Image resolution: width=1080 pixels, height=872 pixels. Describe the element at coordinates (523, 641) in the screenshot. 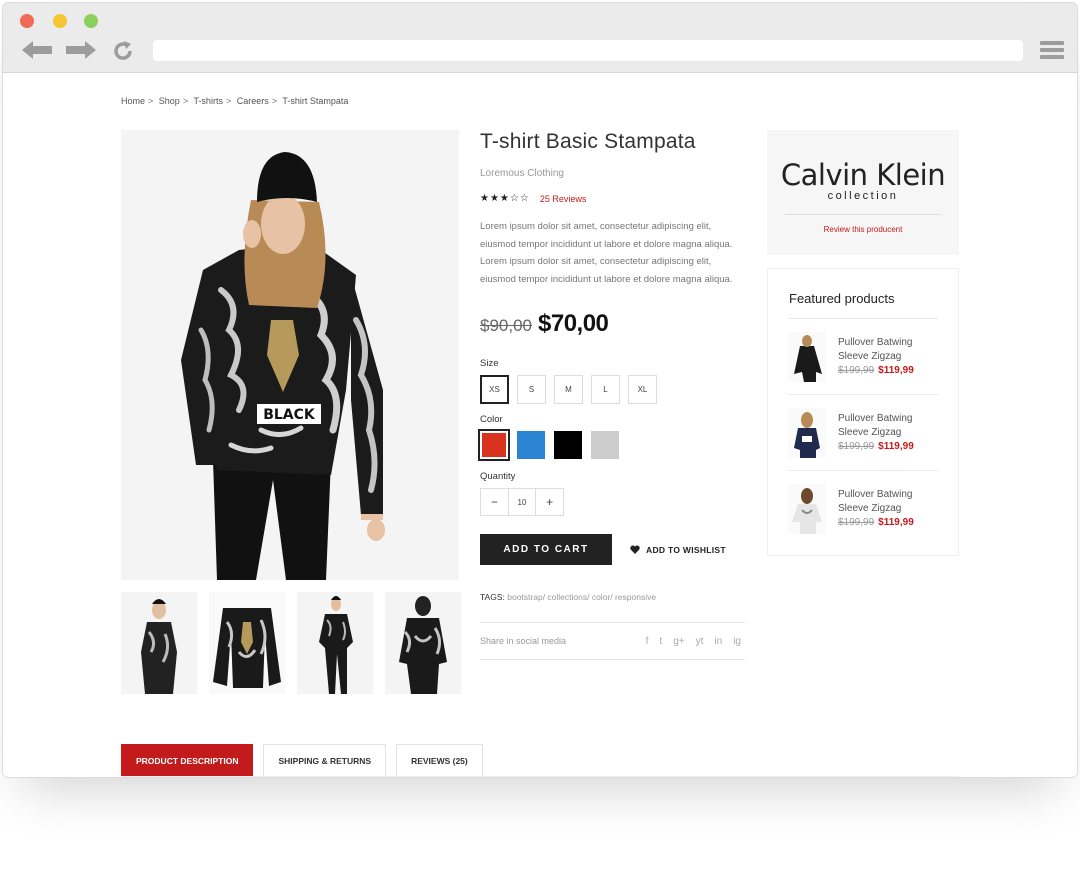

I see `share-label: Share in social media` at that location.